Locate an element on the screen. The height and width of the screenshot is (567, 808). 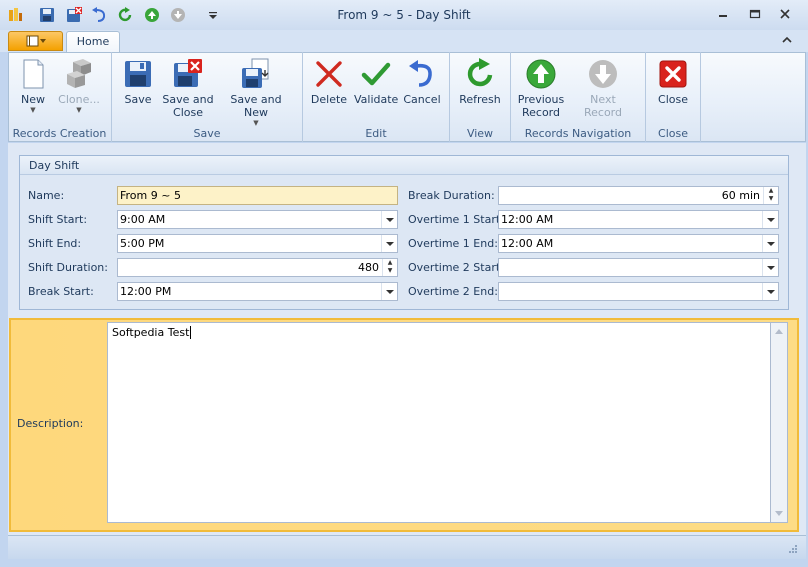
overtime1-end-label: Overtime 1 End: is located at coordinates (453, 243).